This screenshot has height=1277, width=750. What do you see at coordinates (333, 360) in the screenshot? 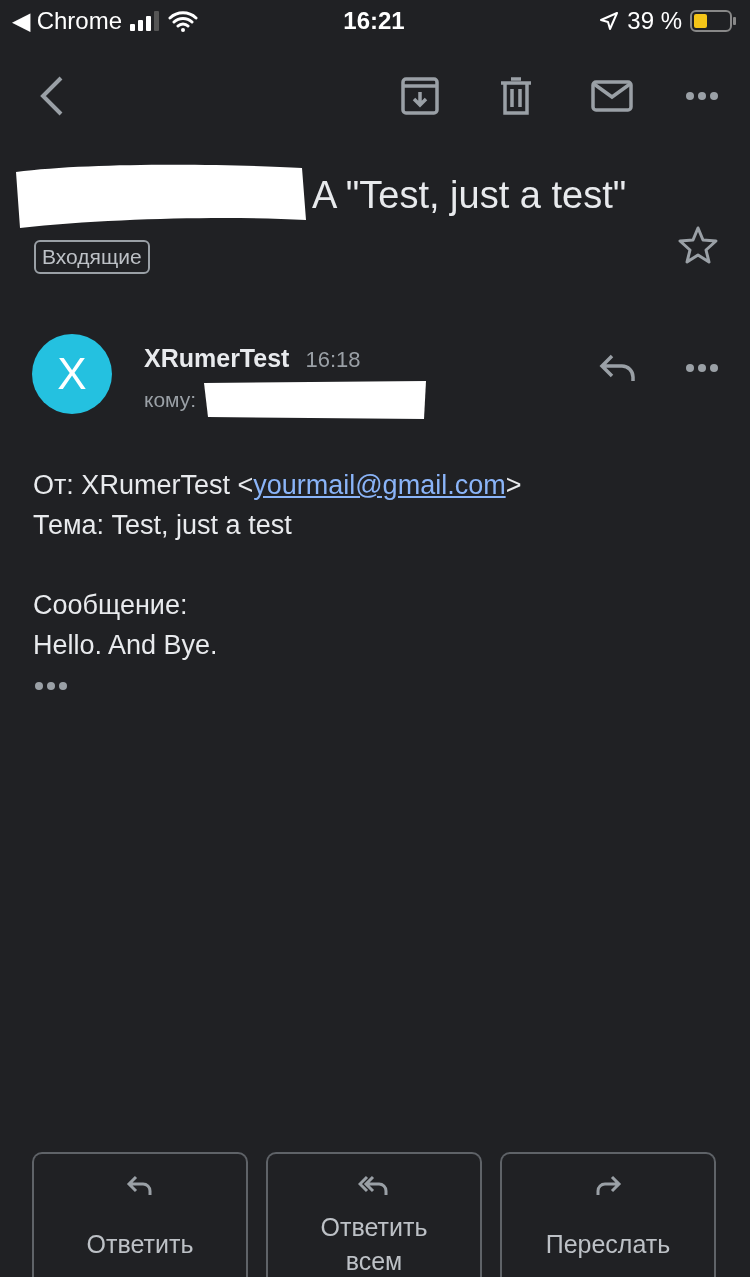
I see `message-time: 16:18` at bounding box center [333, 360].